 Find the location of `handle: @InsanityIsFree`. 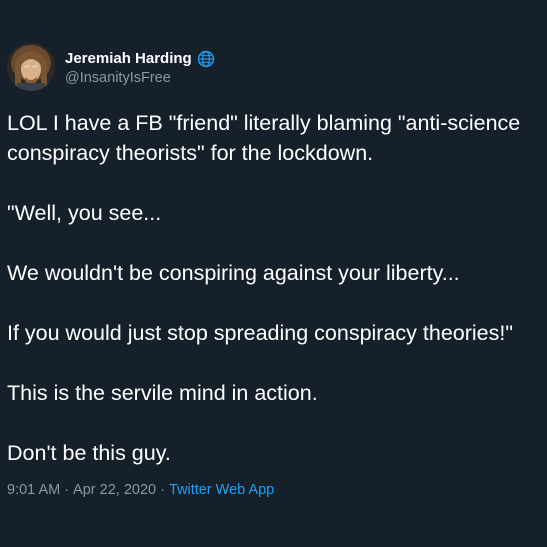

handle: @InsanityIsFree is located at coordinates (140, 78).